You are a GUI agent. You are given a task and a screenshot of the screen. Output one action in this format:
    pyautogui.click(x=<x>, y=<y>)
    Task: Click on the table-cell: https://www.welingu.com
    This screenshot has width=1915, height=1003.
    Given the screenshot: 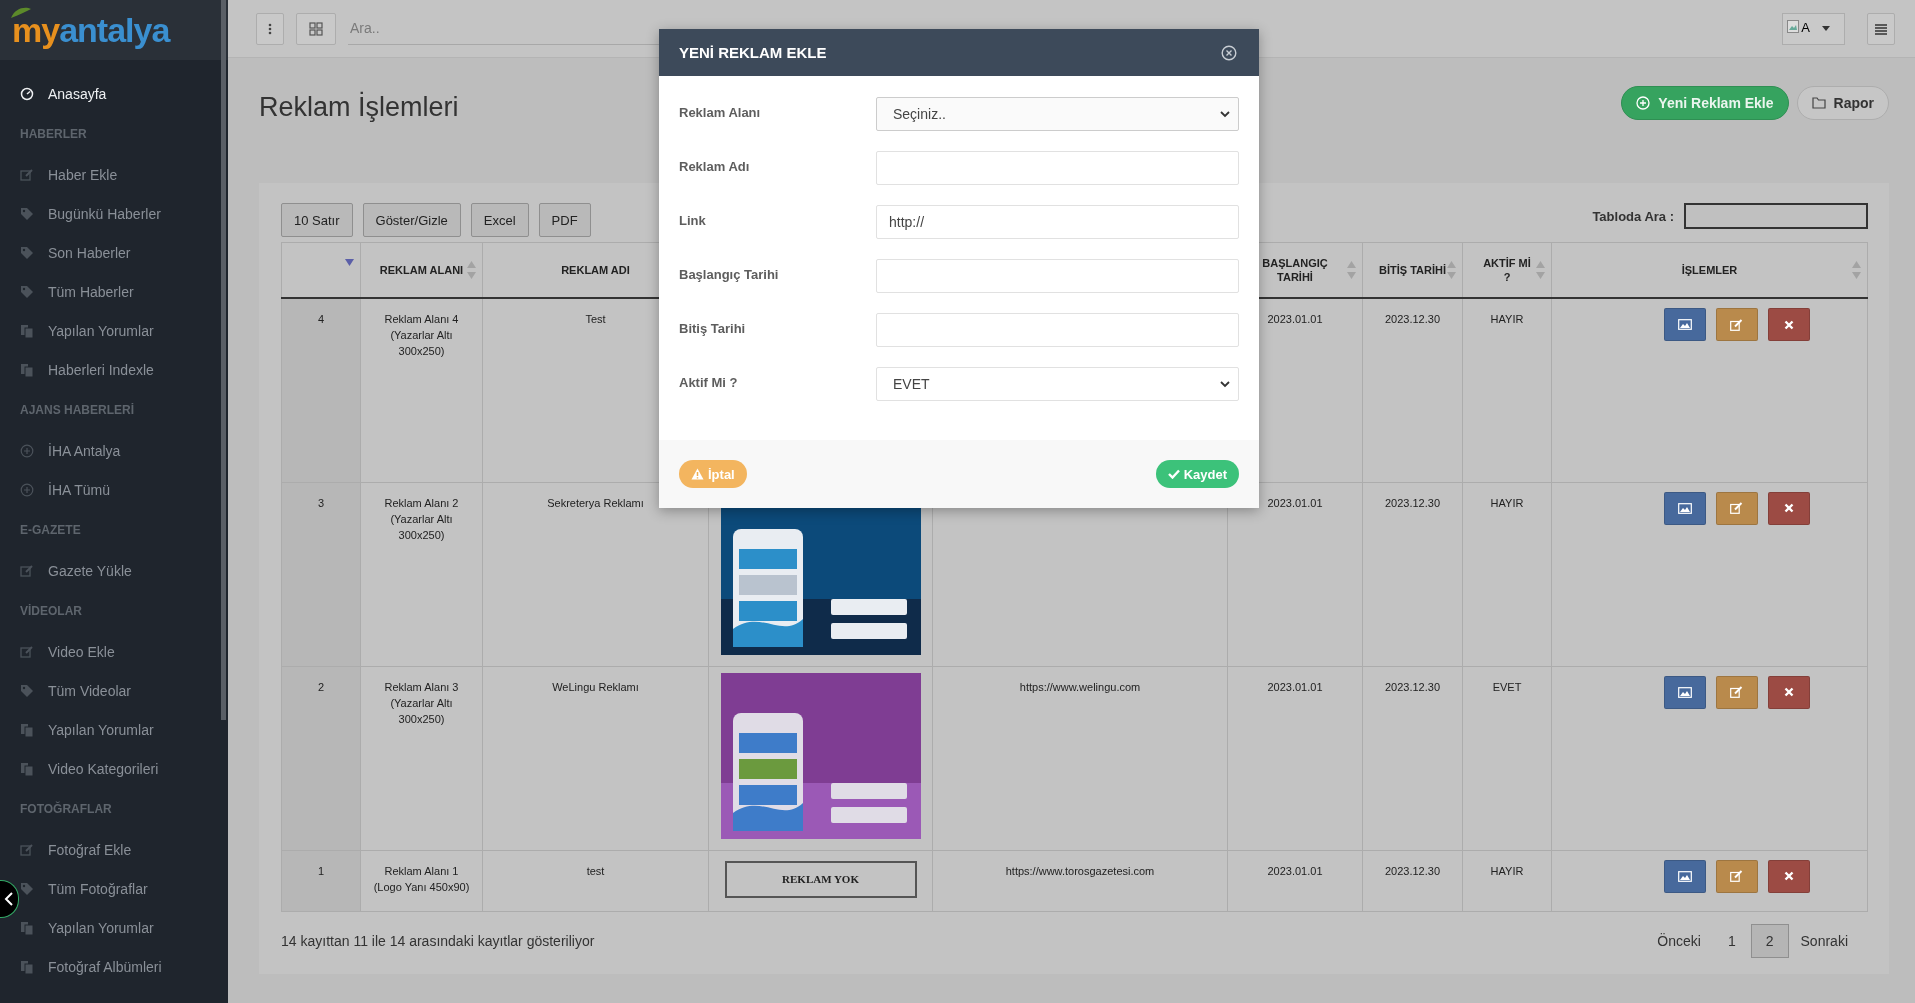 What is the action you would take?
    pyautogui.click(x=1080, y=686)
    